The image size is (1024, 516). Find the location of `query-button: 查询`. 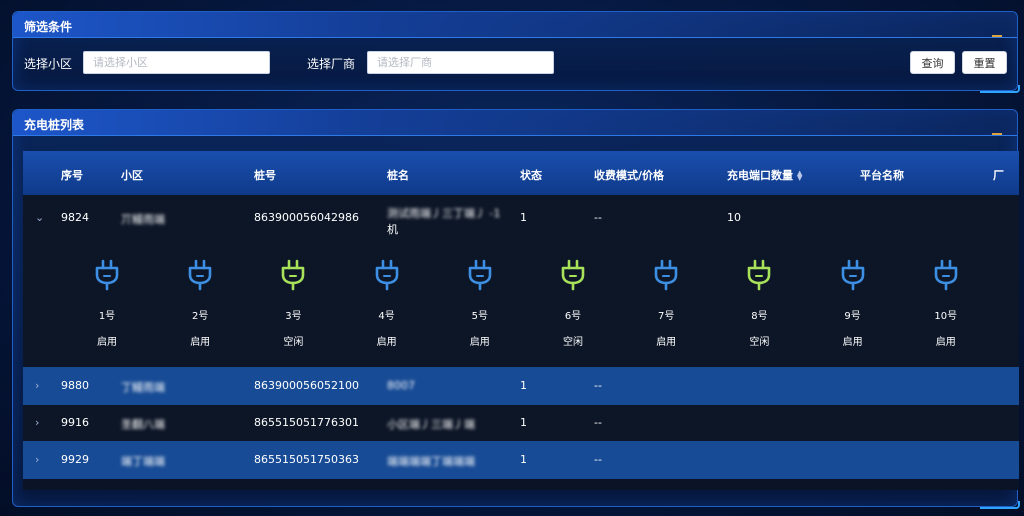

query-button: 查询 is located at coordinates (932, 62).